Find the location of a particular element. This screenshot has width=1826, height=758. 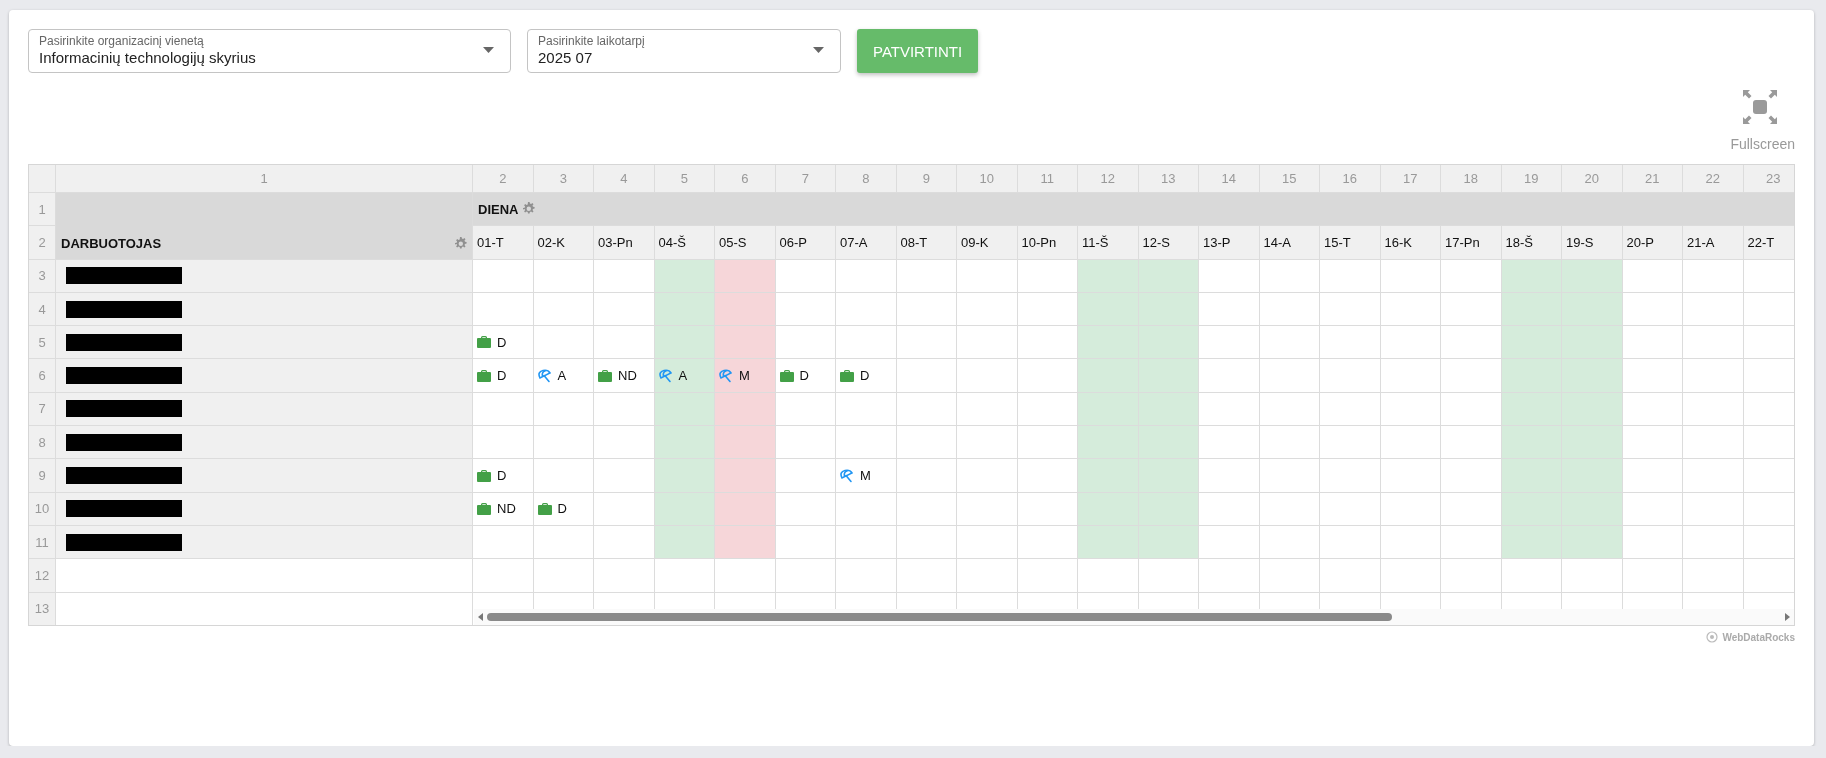

day-header: 12-S is located at coordinates (1168, 243).